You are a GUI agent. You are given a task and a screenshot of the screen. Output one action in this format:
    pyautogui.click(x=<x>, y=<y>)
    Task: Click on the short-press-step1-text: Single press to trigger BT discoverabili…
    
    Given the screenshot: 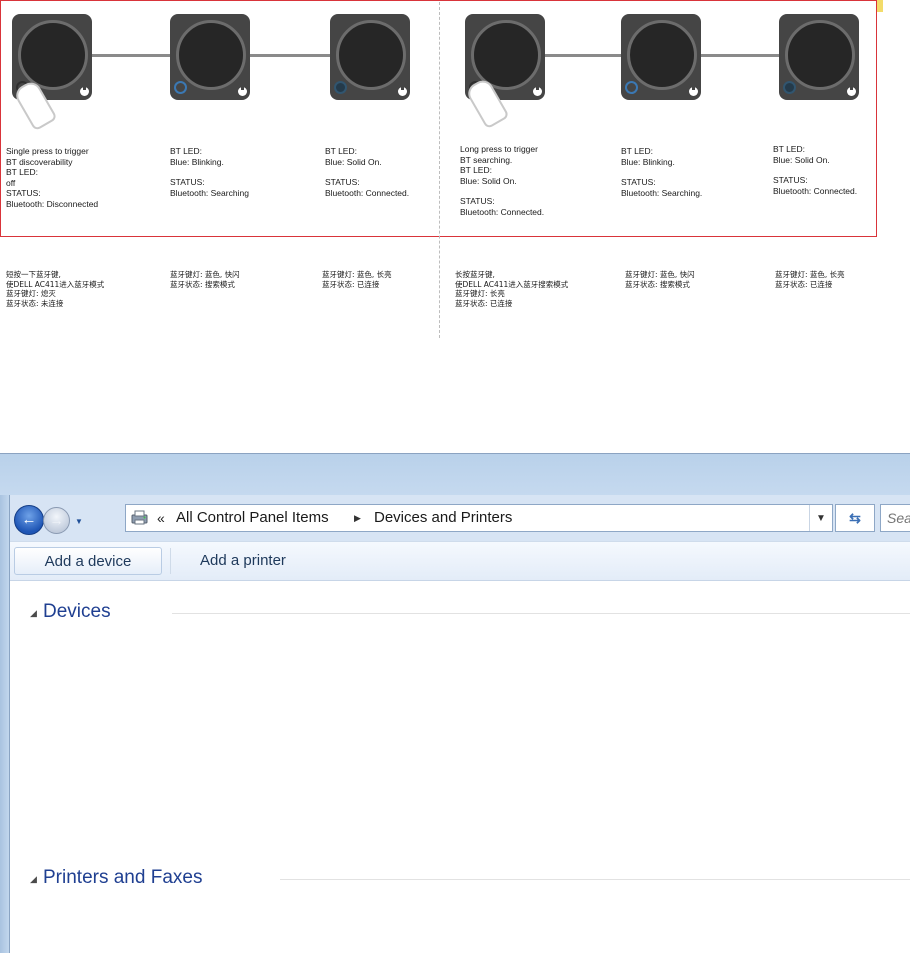 What is the action you would take?
    pyautogui.click(x=52, y=177)
    